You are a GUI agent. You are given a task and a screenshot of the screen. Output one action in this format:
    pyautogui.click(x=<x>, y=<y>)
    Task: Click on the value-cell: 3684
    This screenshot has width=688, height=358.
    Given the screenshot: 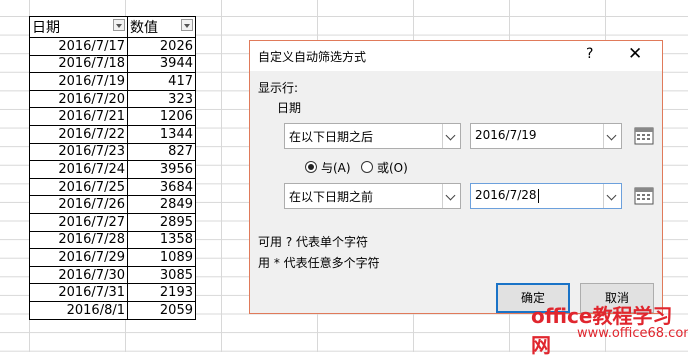 What is the action you would take?
    pyautogui.click(x=161, y=187)
    